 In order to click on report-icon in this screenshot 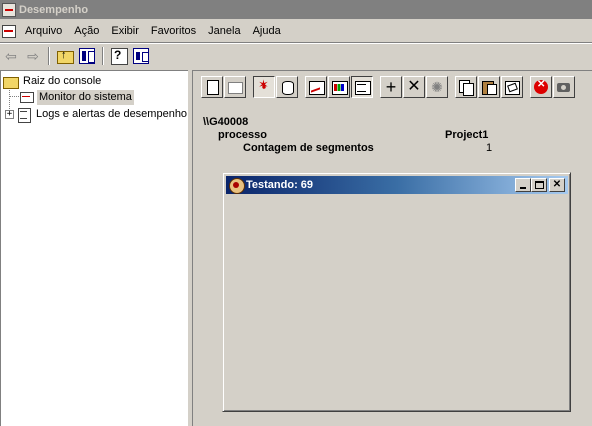, I will do `click(363, 87)`.